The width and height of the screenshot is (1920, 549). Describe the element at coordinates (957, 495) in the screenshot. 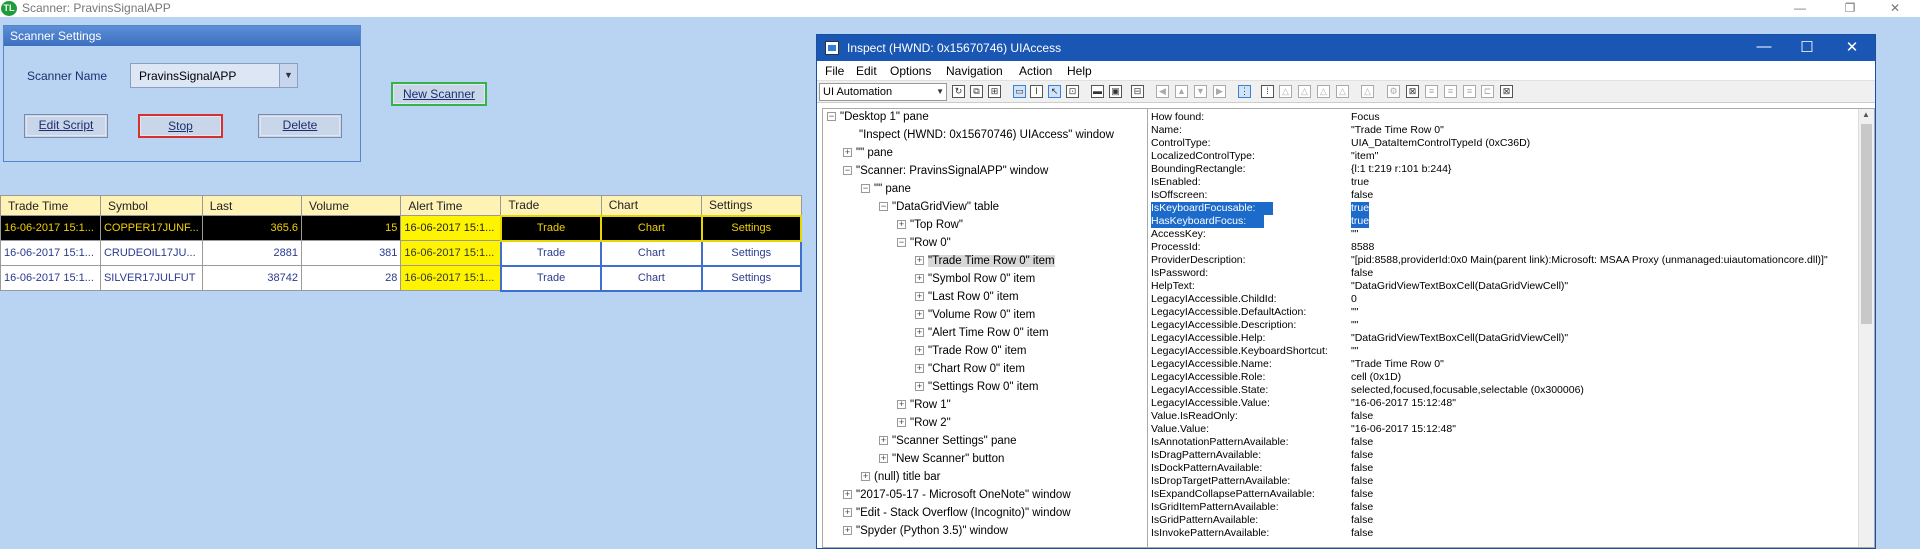

I see `tree-node: + "2017-05-17 - Microsoft OneNote" window` at that location.